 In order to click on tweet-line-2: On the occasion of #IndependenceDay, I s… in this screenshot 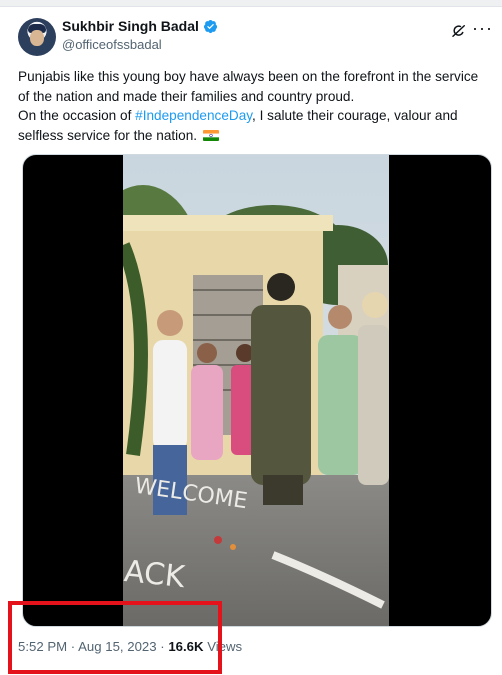, I will do `click(249, 125)`.